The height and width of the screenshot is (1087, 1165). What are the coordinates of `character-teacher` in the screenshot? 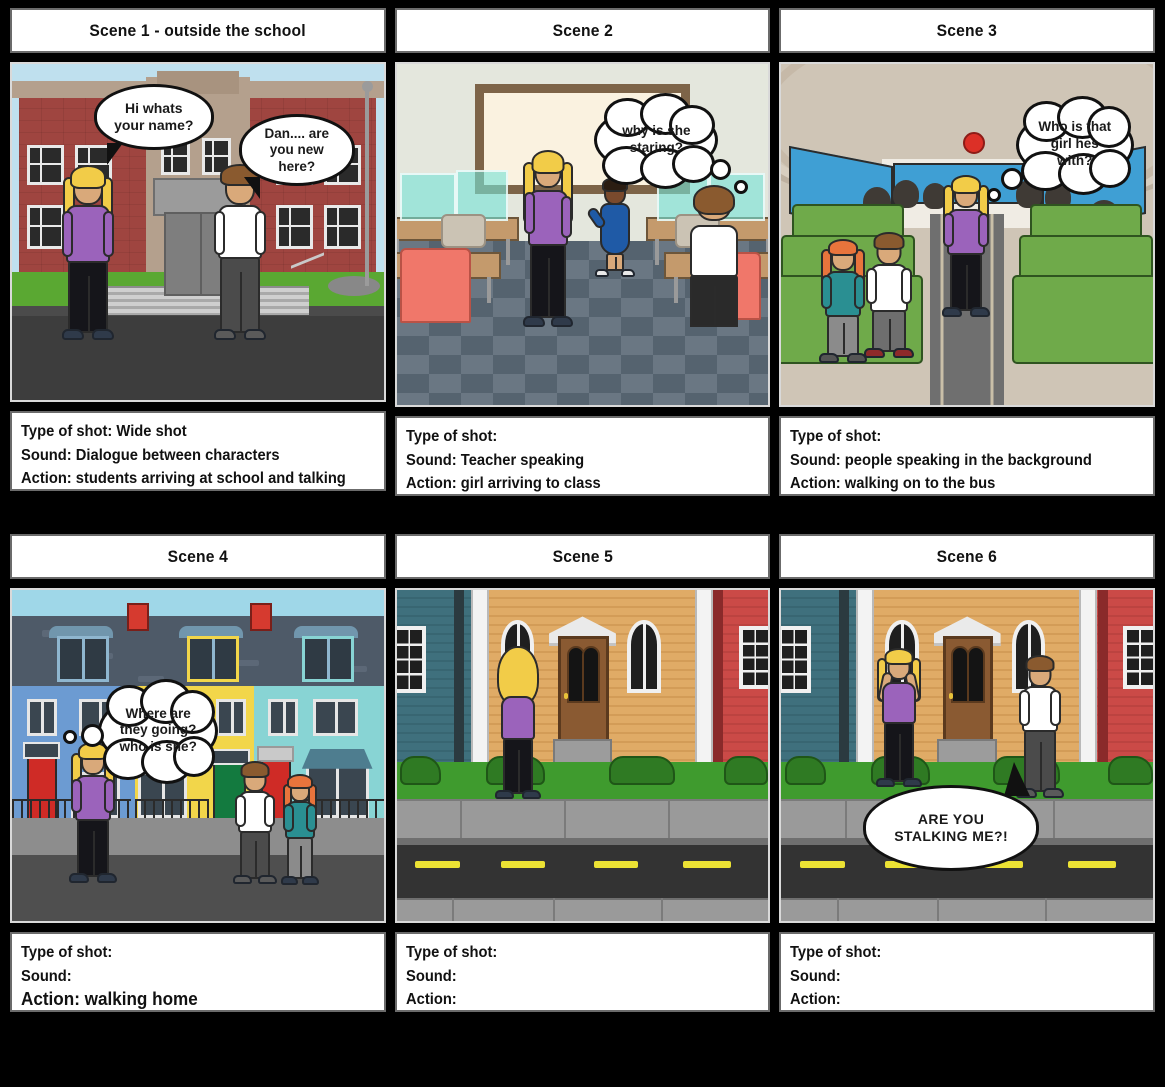 It's located at (611, 227).